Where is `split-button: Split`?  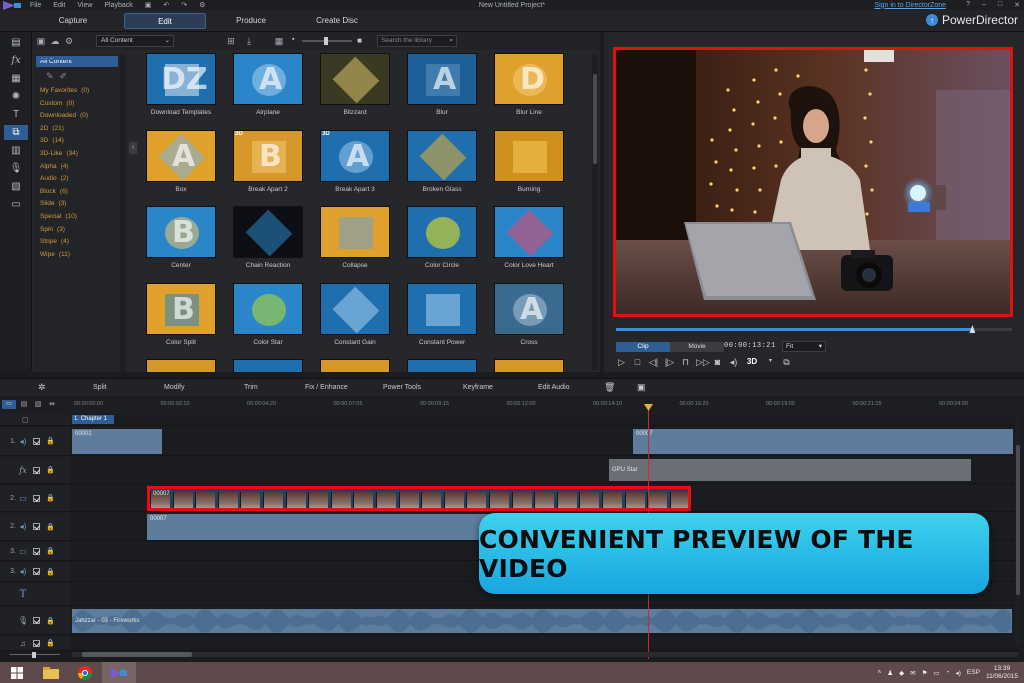 split-button: Split is located at coordinates (100, 387).